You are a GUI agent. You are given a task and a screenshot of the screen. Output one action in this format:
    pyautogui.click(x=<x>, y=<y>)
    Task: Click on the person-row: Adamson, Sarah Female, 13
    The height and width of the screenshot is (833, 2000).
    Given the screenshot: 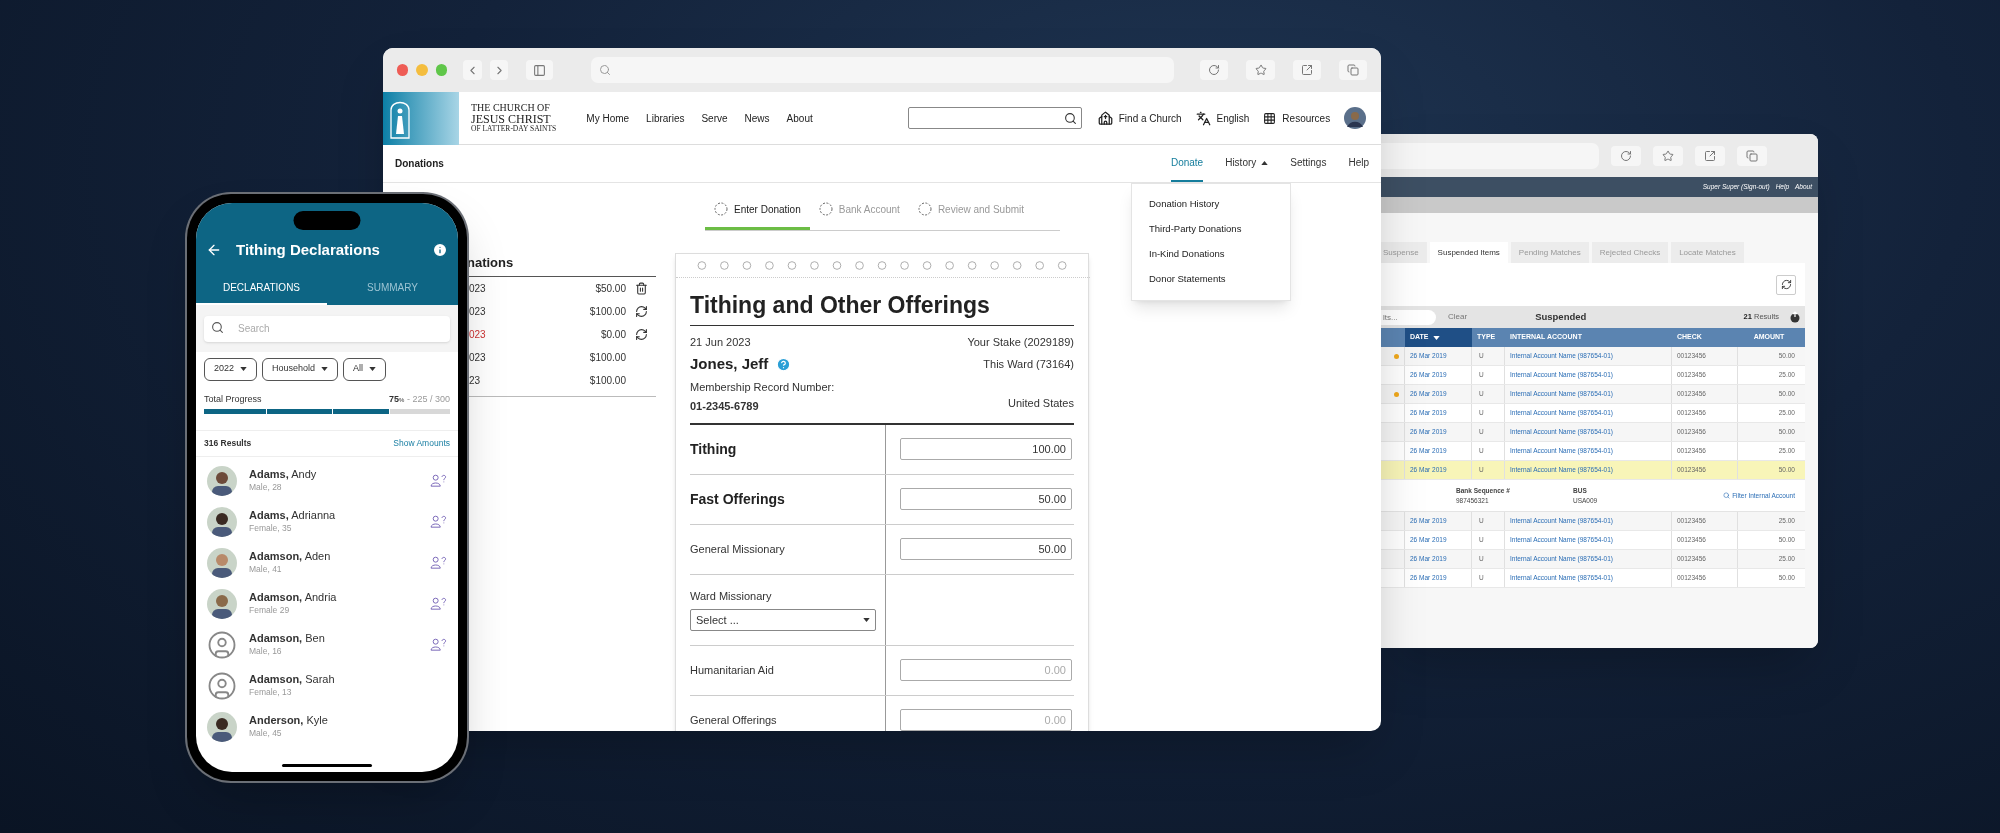 What is the action you would take?
    pyautogui.click(x=327, y=685)
    